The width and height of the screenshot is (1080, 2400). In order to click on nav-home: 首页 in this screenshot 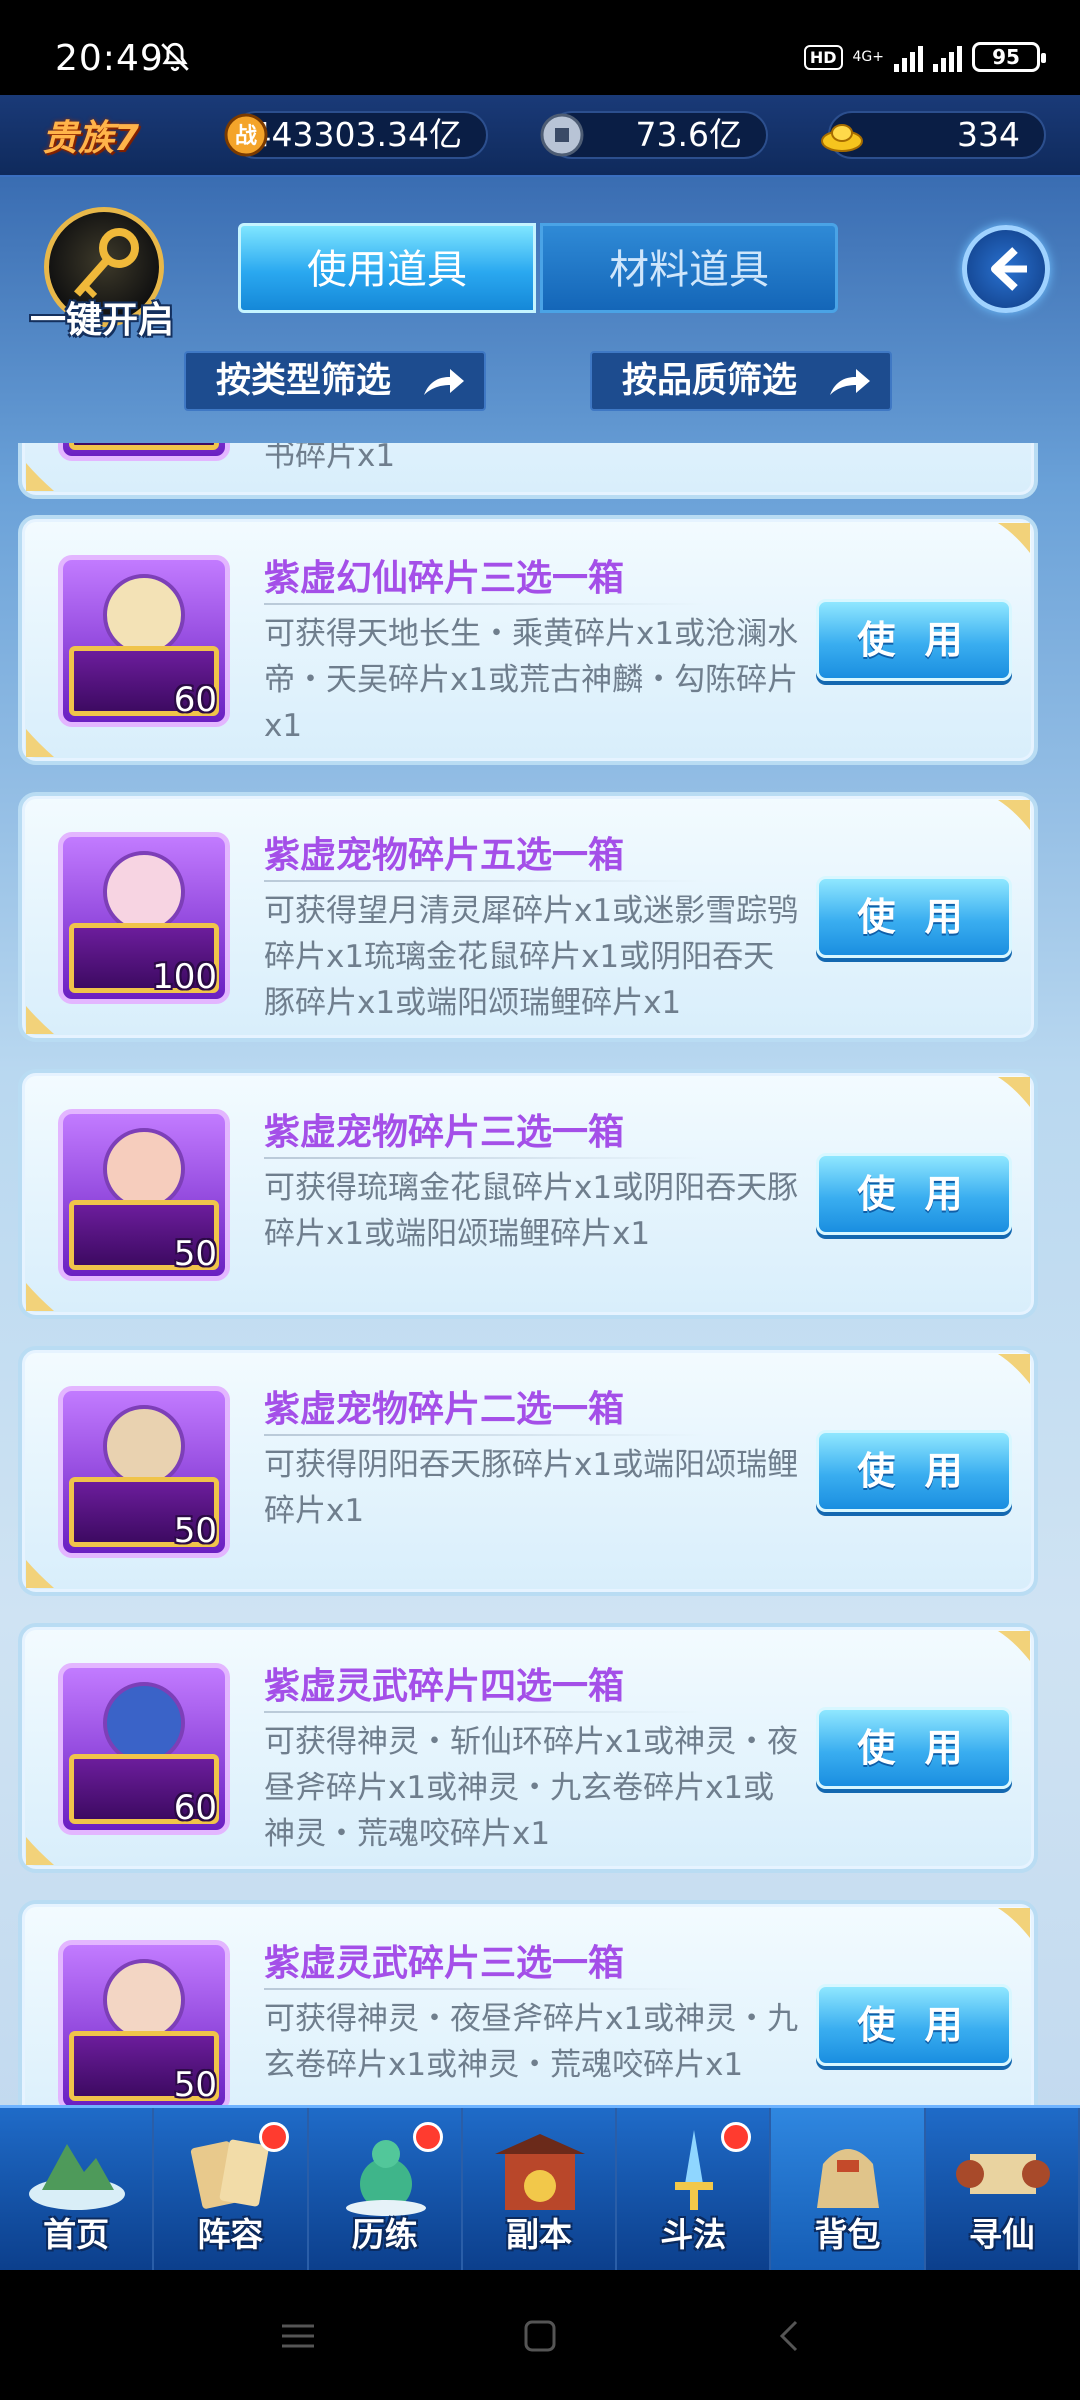, I will do `click(77, 2189)`.